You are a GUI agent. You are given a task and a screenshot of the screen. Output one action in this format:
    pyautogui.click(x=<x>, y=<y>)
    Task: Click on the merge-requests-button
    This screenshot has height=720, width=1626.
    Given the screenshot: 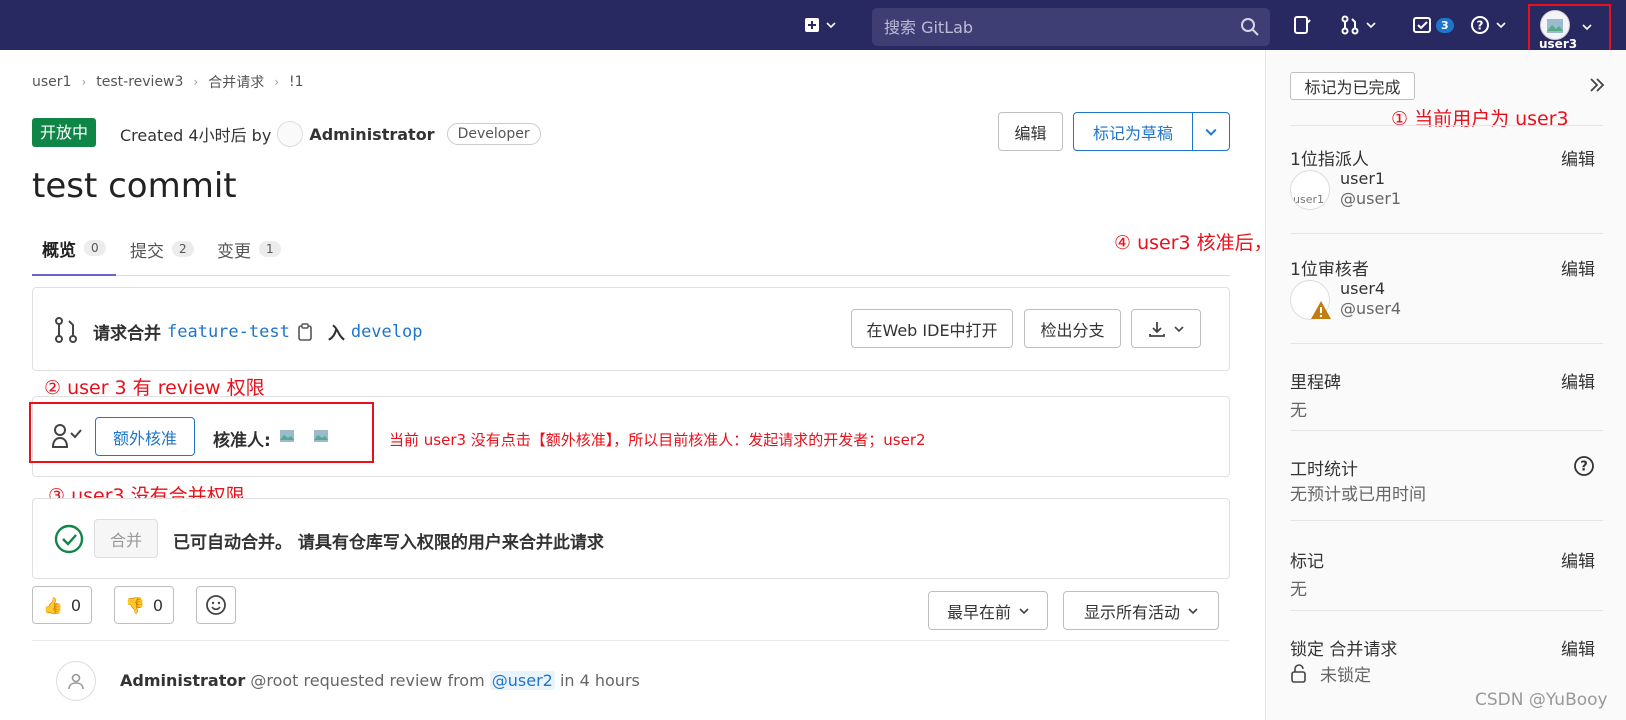 What is the action you would take?
    pyautogui.click(x=1358, y=25)
    